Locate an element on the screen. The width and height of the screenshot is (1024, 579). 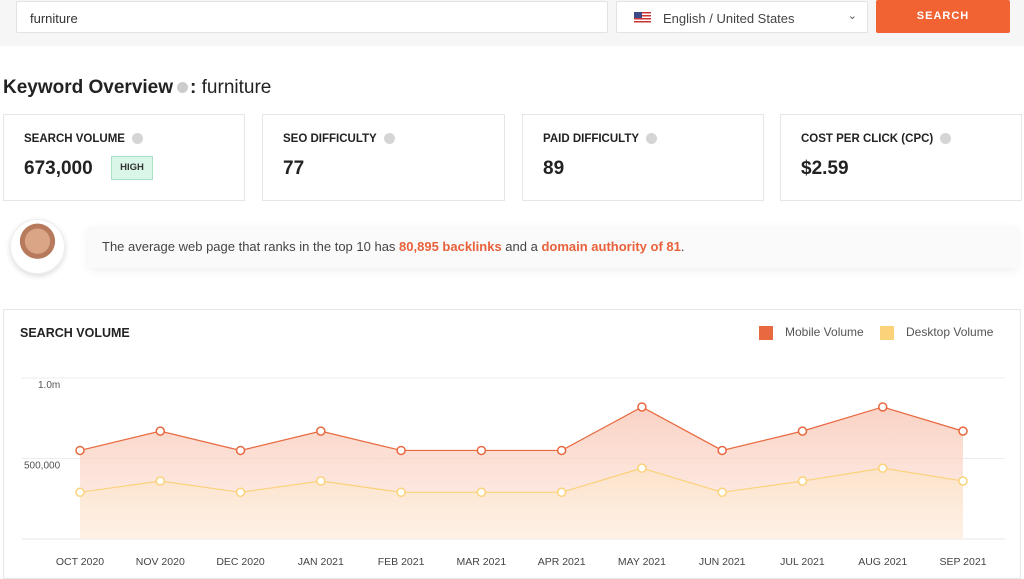
x-tick-label: MAY 2021 is located at coordinates (642, 562).